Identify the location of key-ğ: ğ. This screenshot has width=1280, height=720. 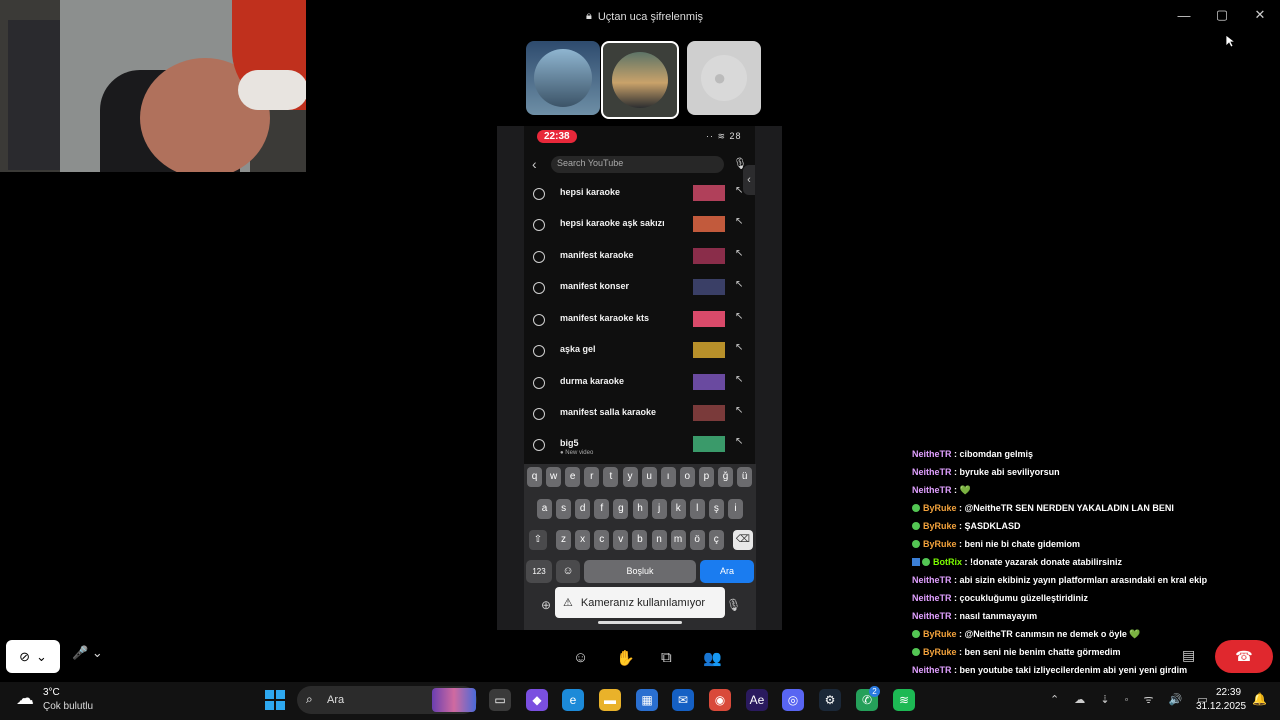
(725, 477).